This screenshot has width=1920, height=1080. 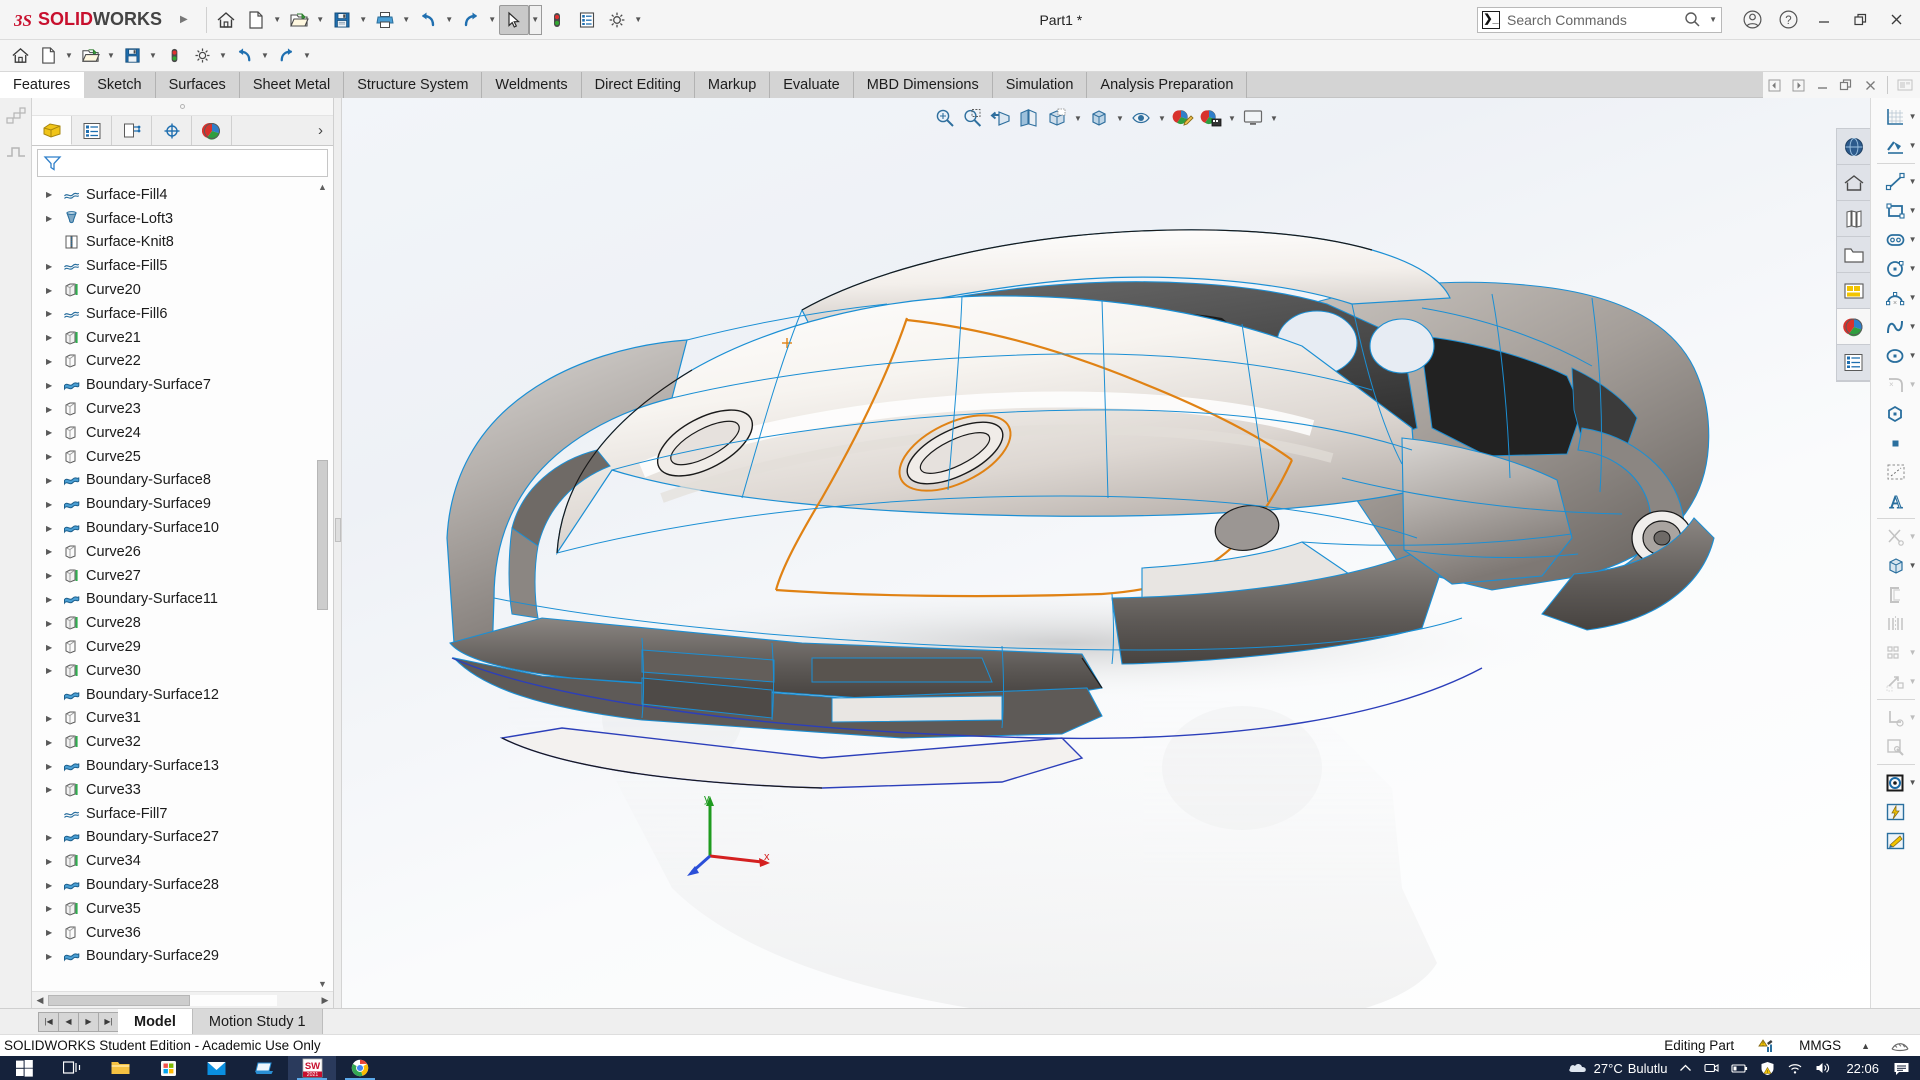 What do you see at coordinates (1846, 85) in the screenshot?
I see `restore-document-button` at bounding box center [1846, 85].